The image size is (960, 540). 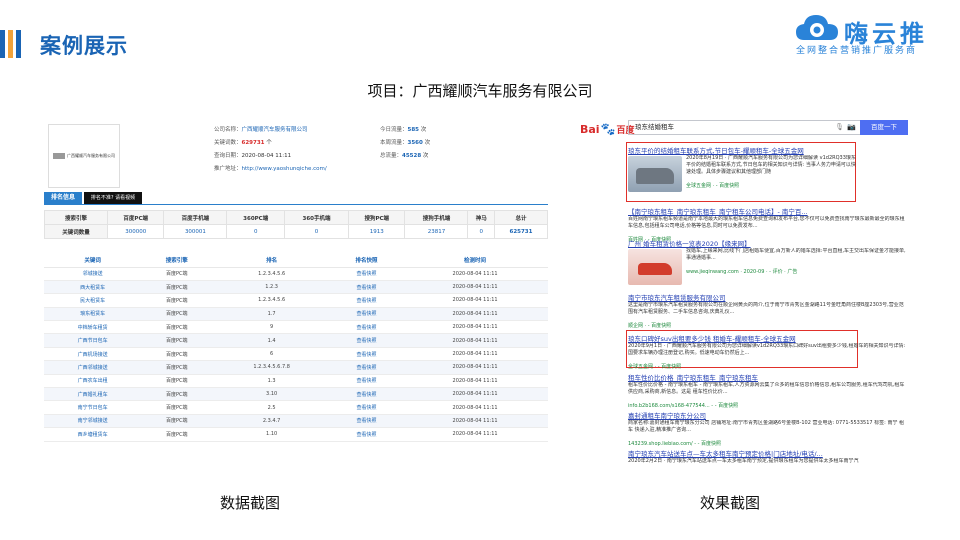 What do you see at coordinates (76, 231) in the screenshot?
I see `summary-cell: 关键词数量` at bounding box center [76, 231].